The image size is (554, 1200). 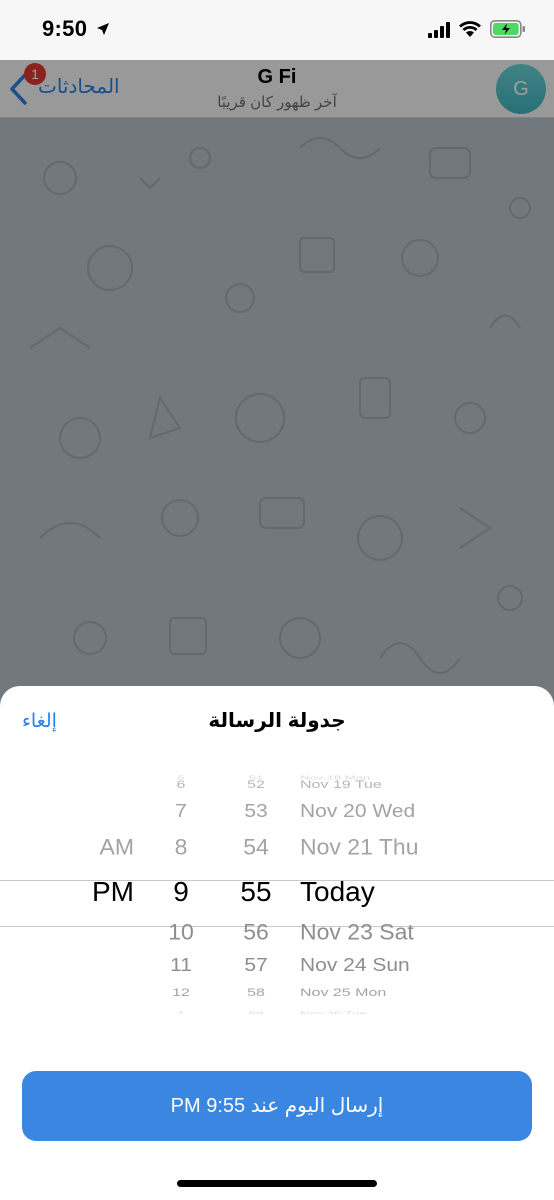 What do you see at coordinates (420, 993) in the screenshot?
I see `date-option: Nov 25 Mon` at bounding box center [420, 993].